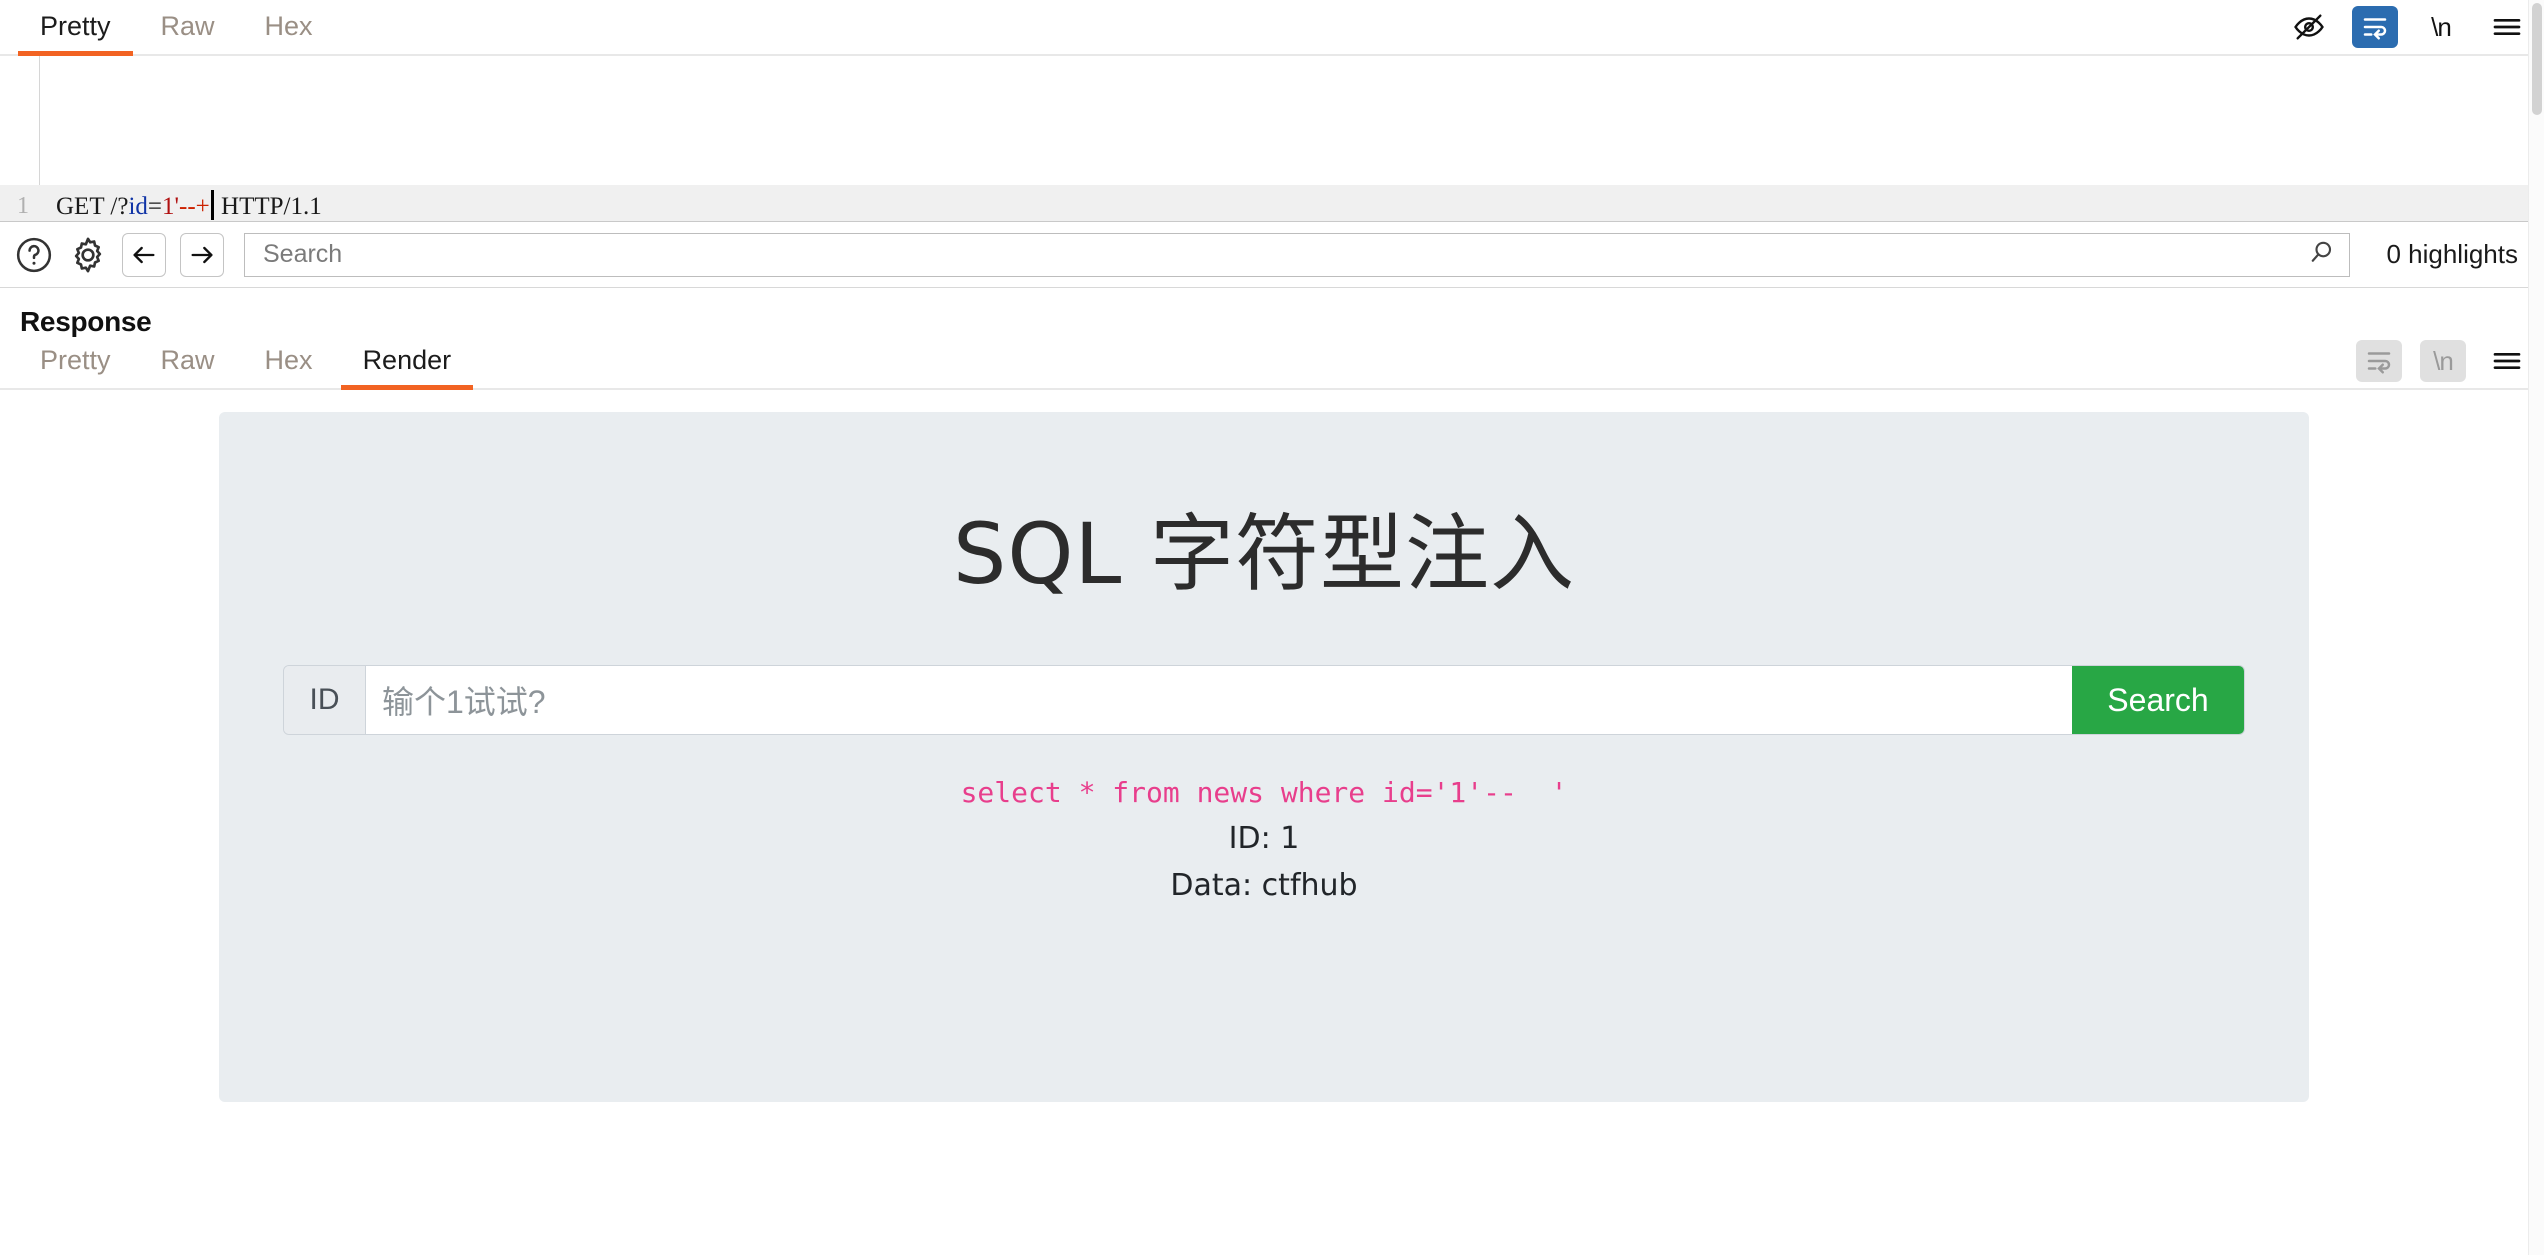  I want to click on vertical-scrollbar, so click(2536, 627).